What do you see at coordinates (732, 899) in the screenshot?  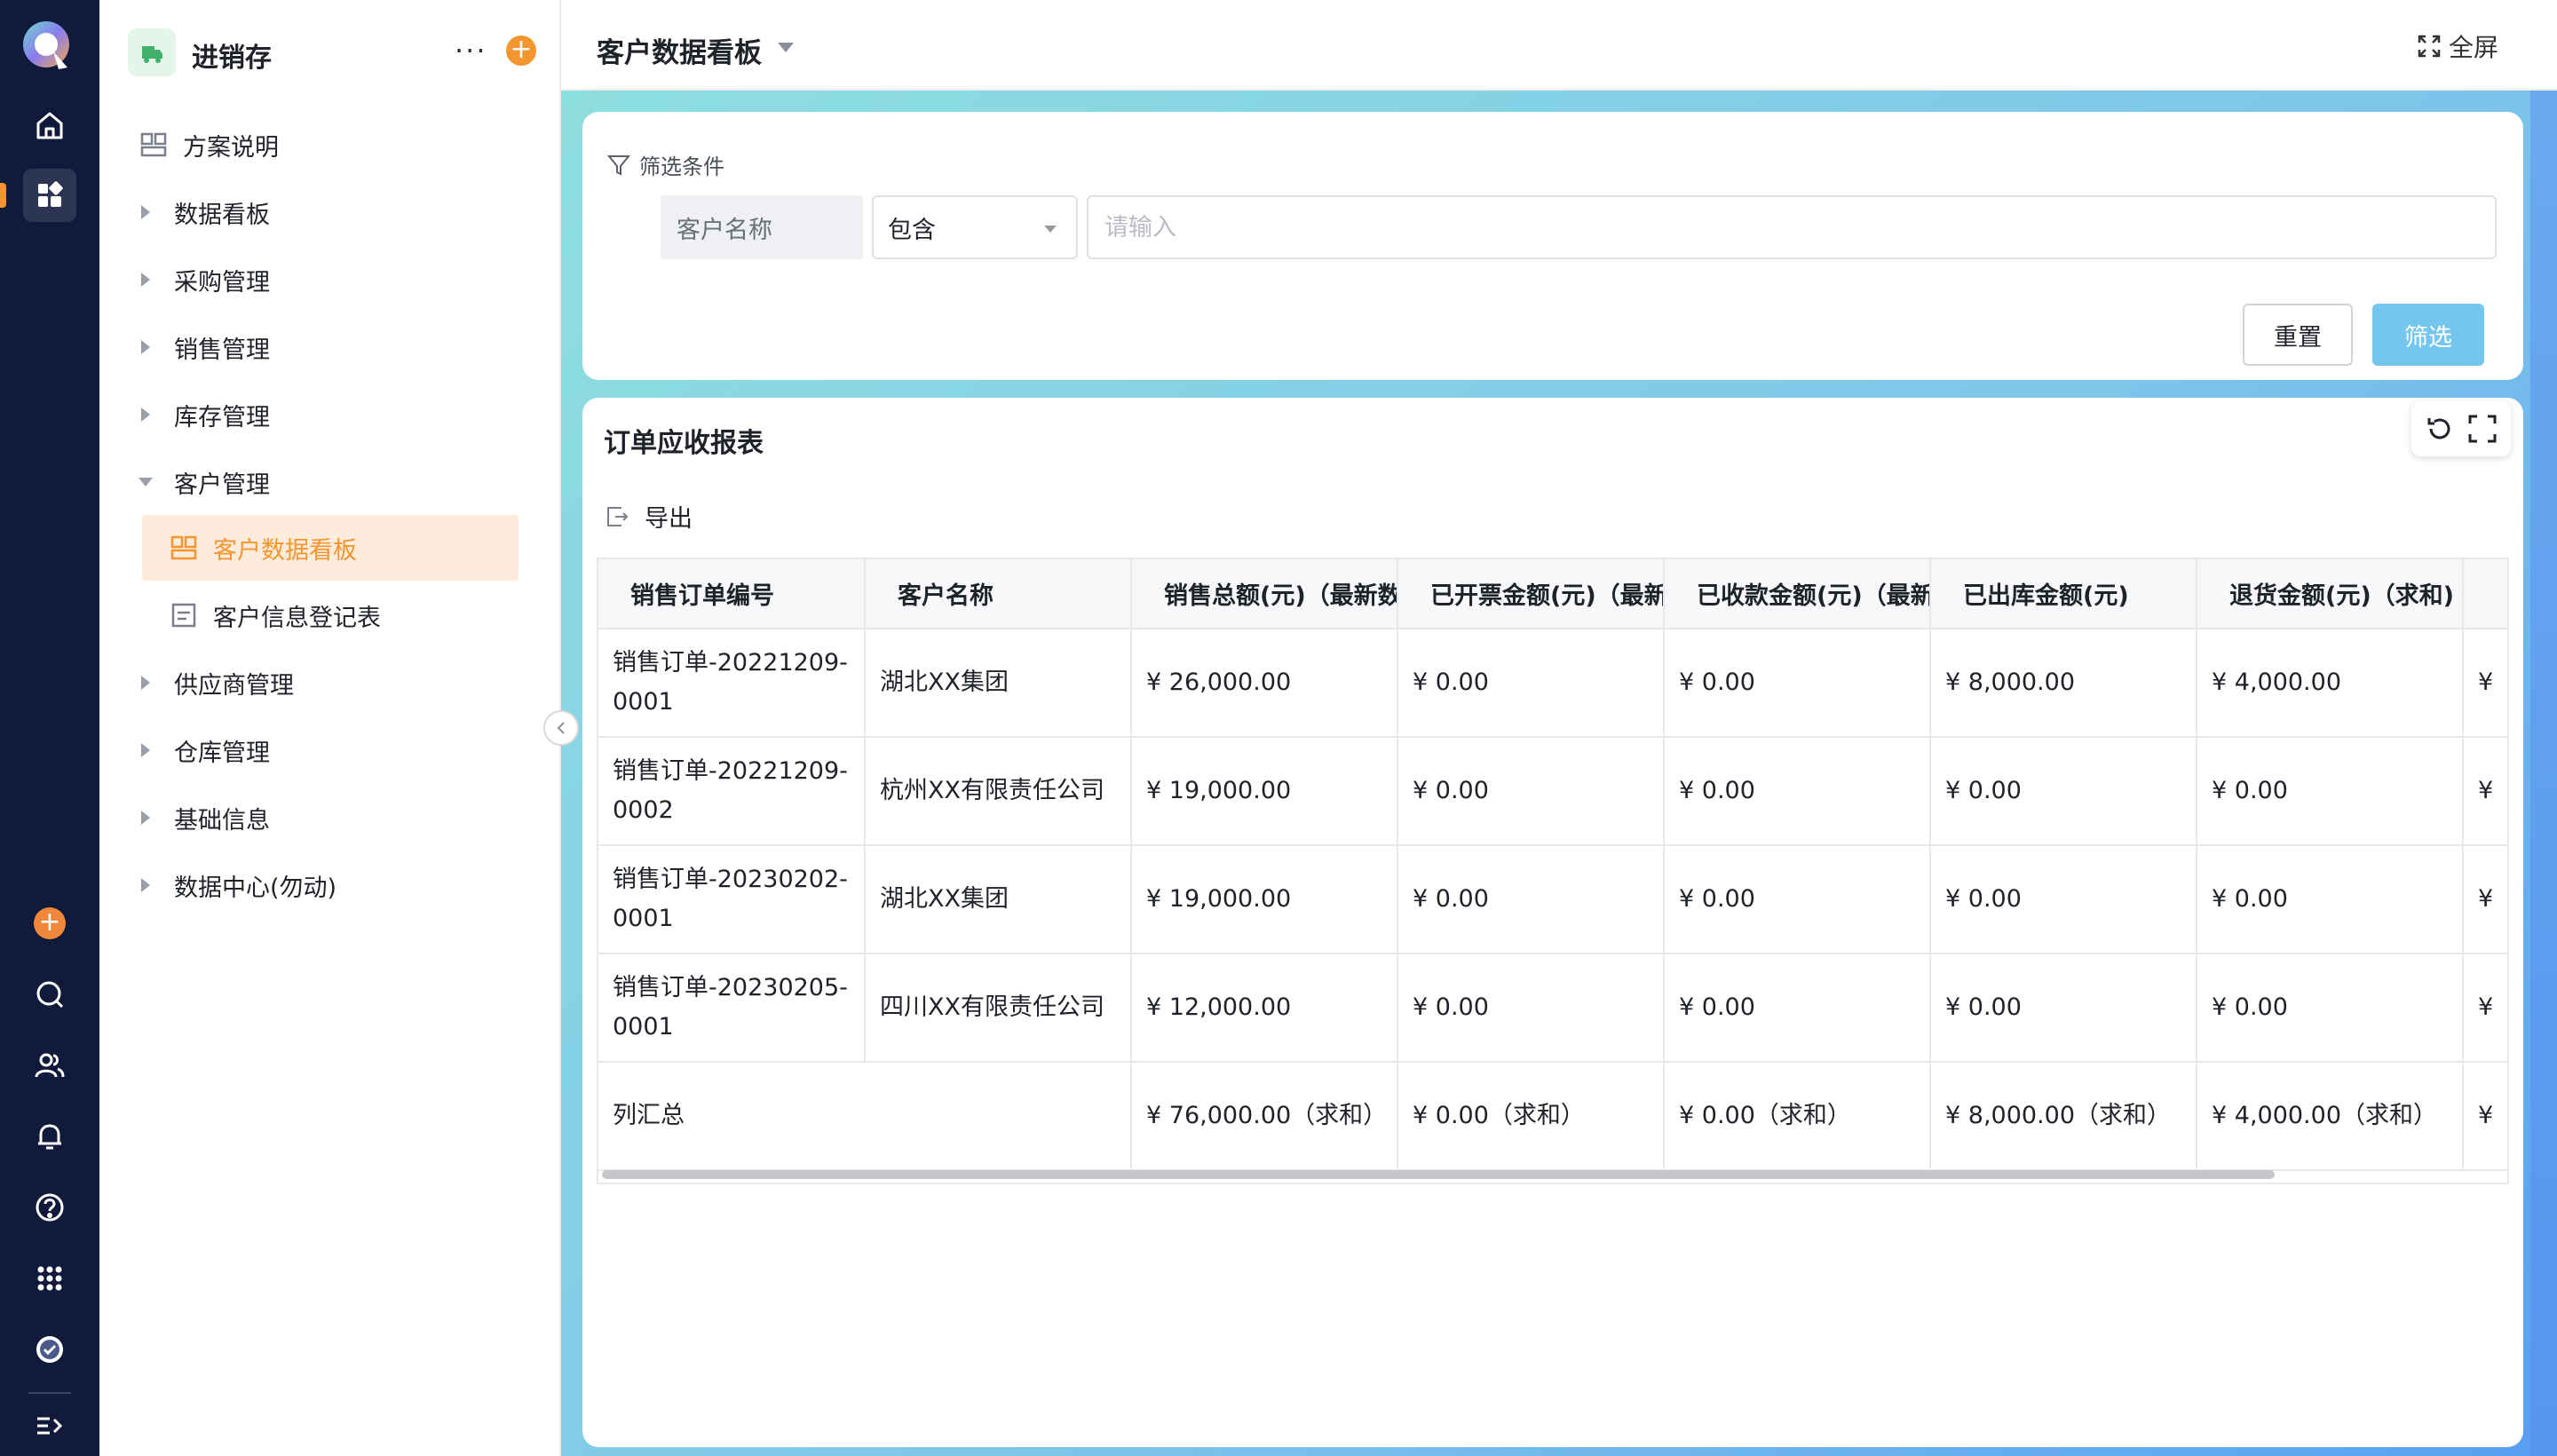 I see `order-number-cell: 销售订单-20230202-0001` at bounding box center [732, 899].